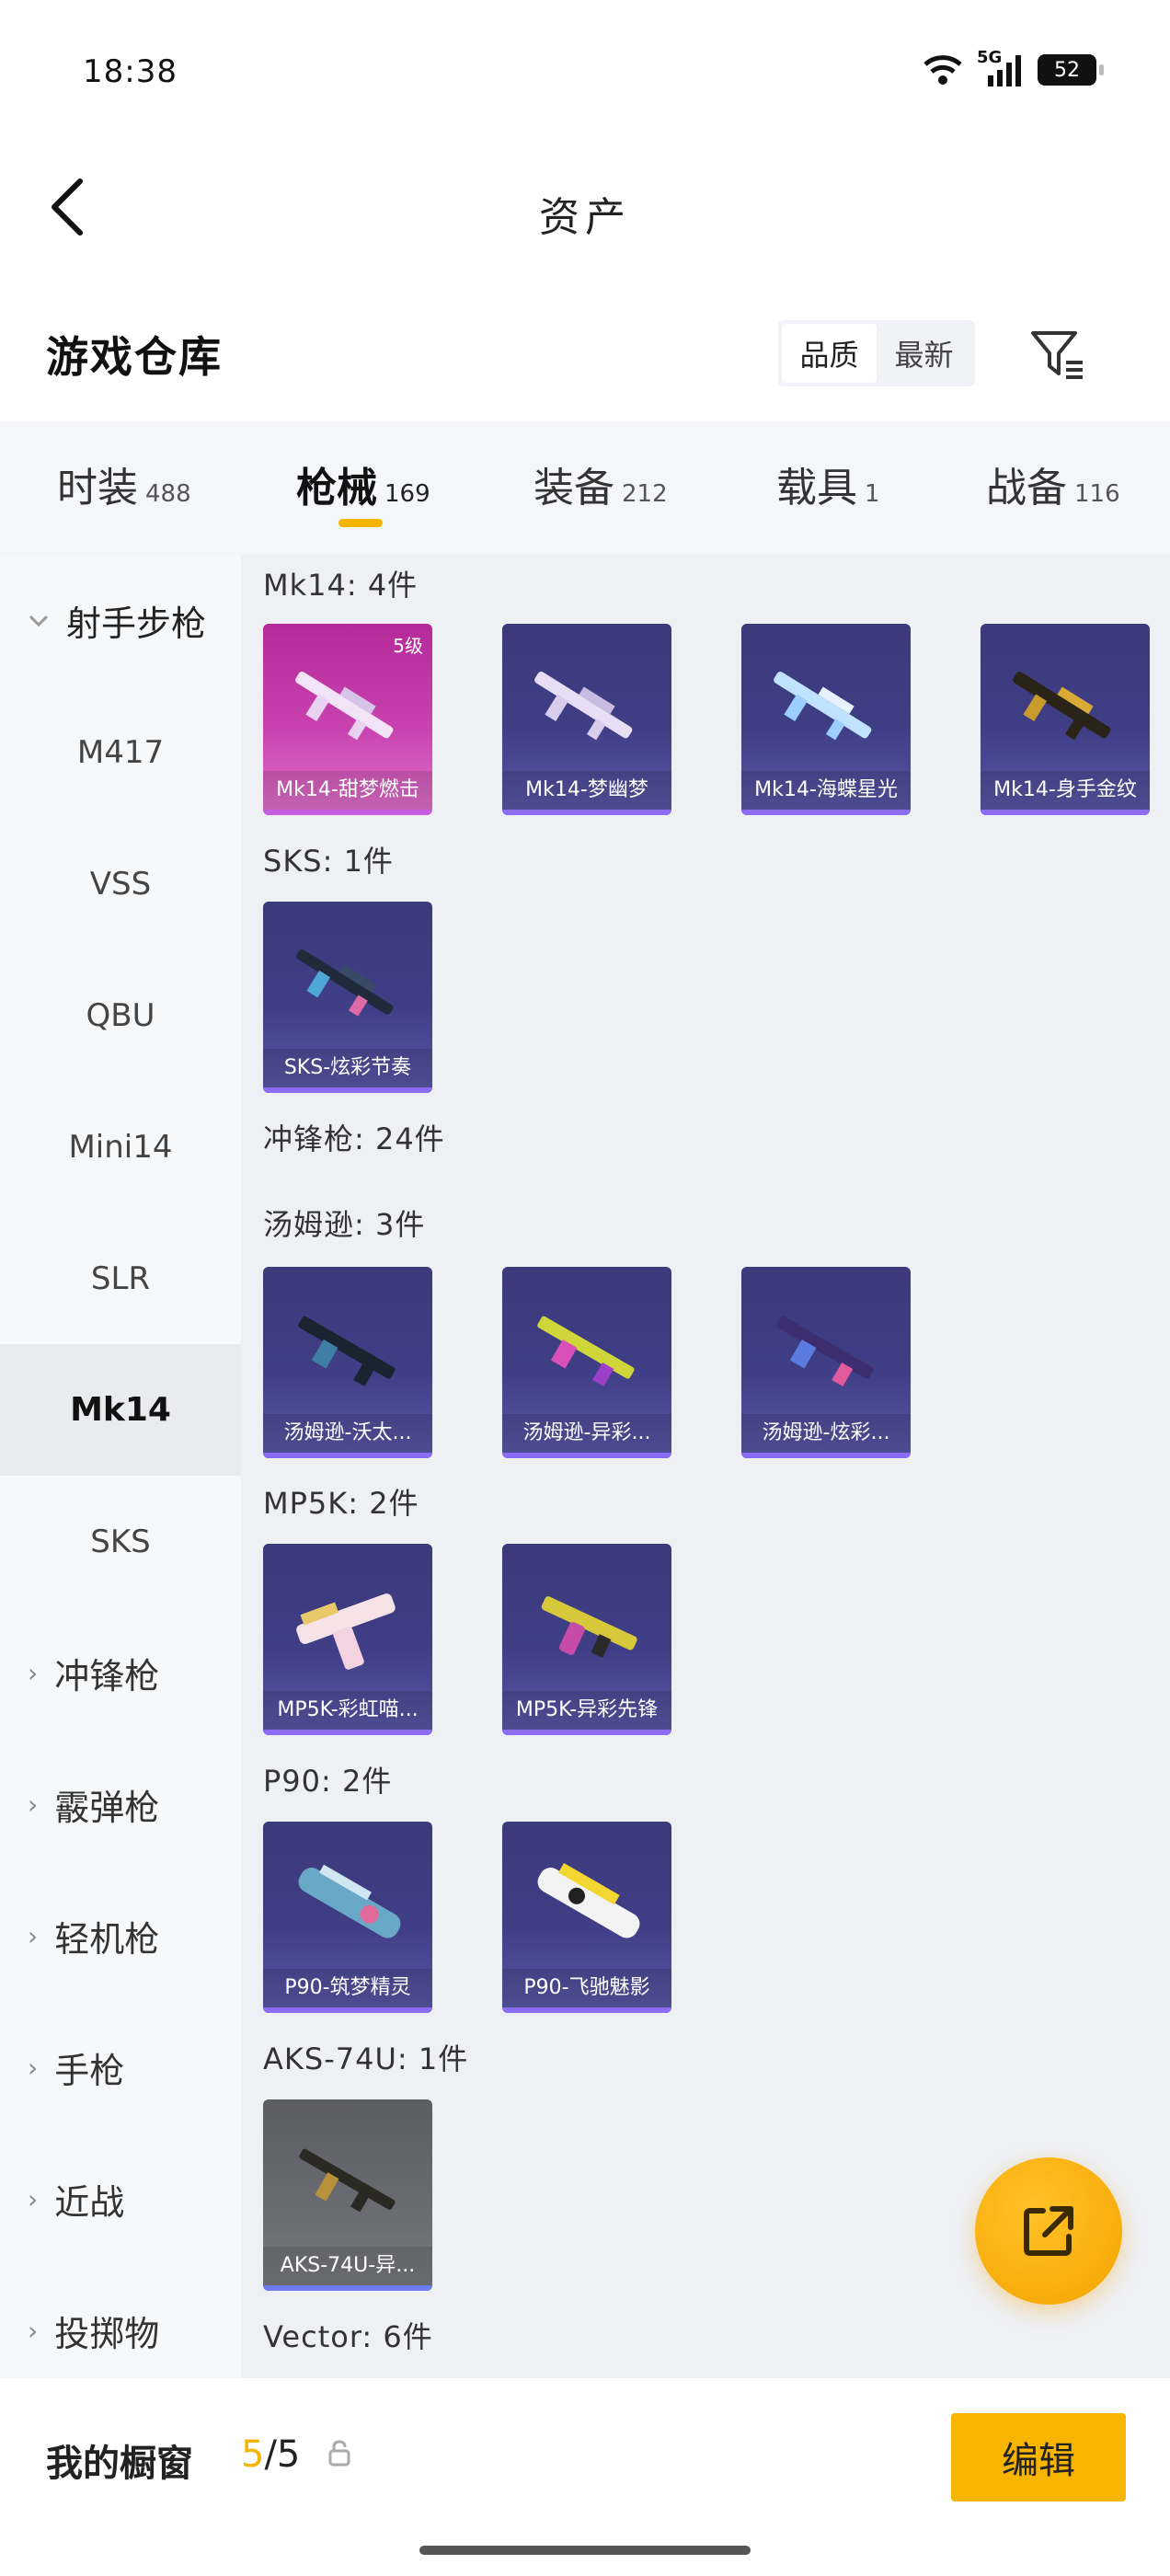 The height and width of the screenshot is (2576, 1170). Describe the element at coordinates (586, 790) in the screenshot. I see `weapon-name: Mk14-梦幽梦` at that location.